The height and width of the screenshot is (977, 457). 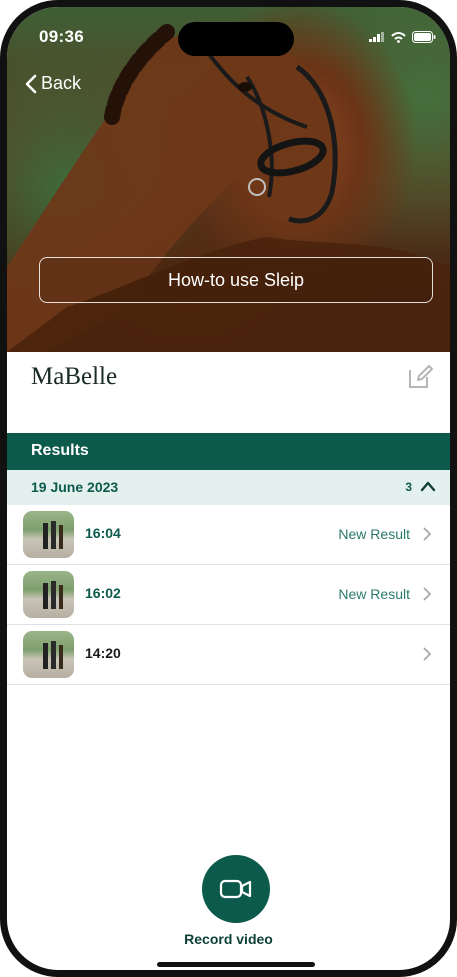 I want to click on battery-icon, so click(x=424, y=37).